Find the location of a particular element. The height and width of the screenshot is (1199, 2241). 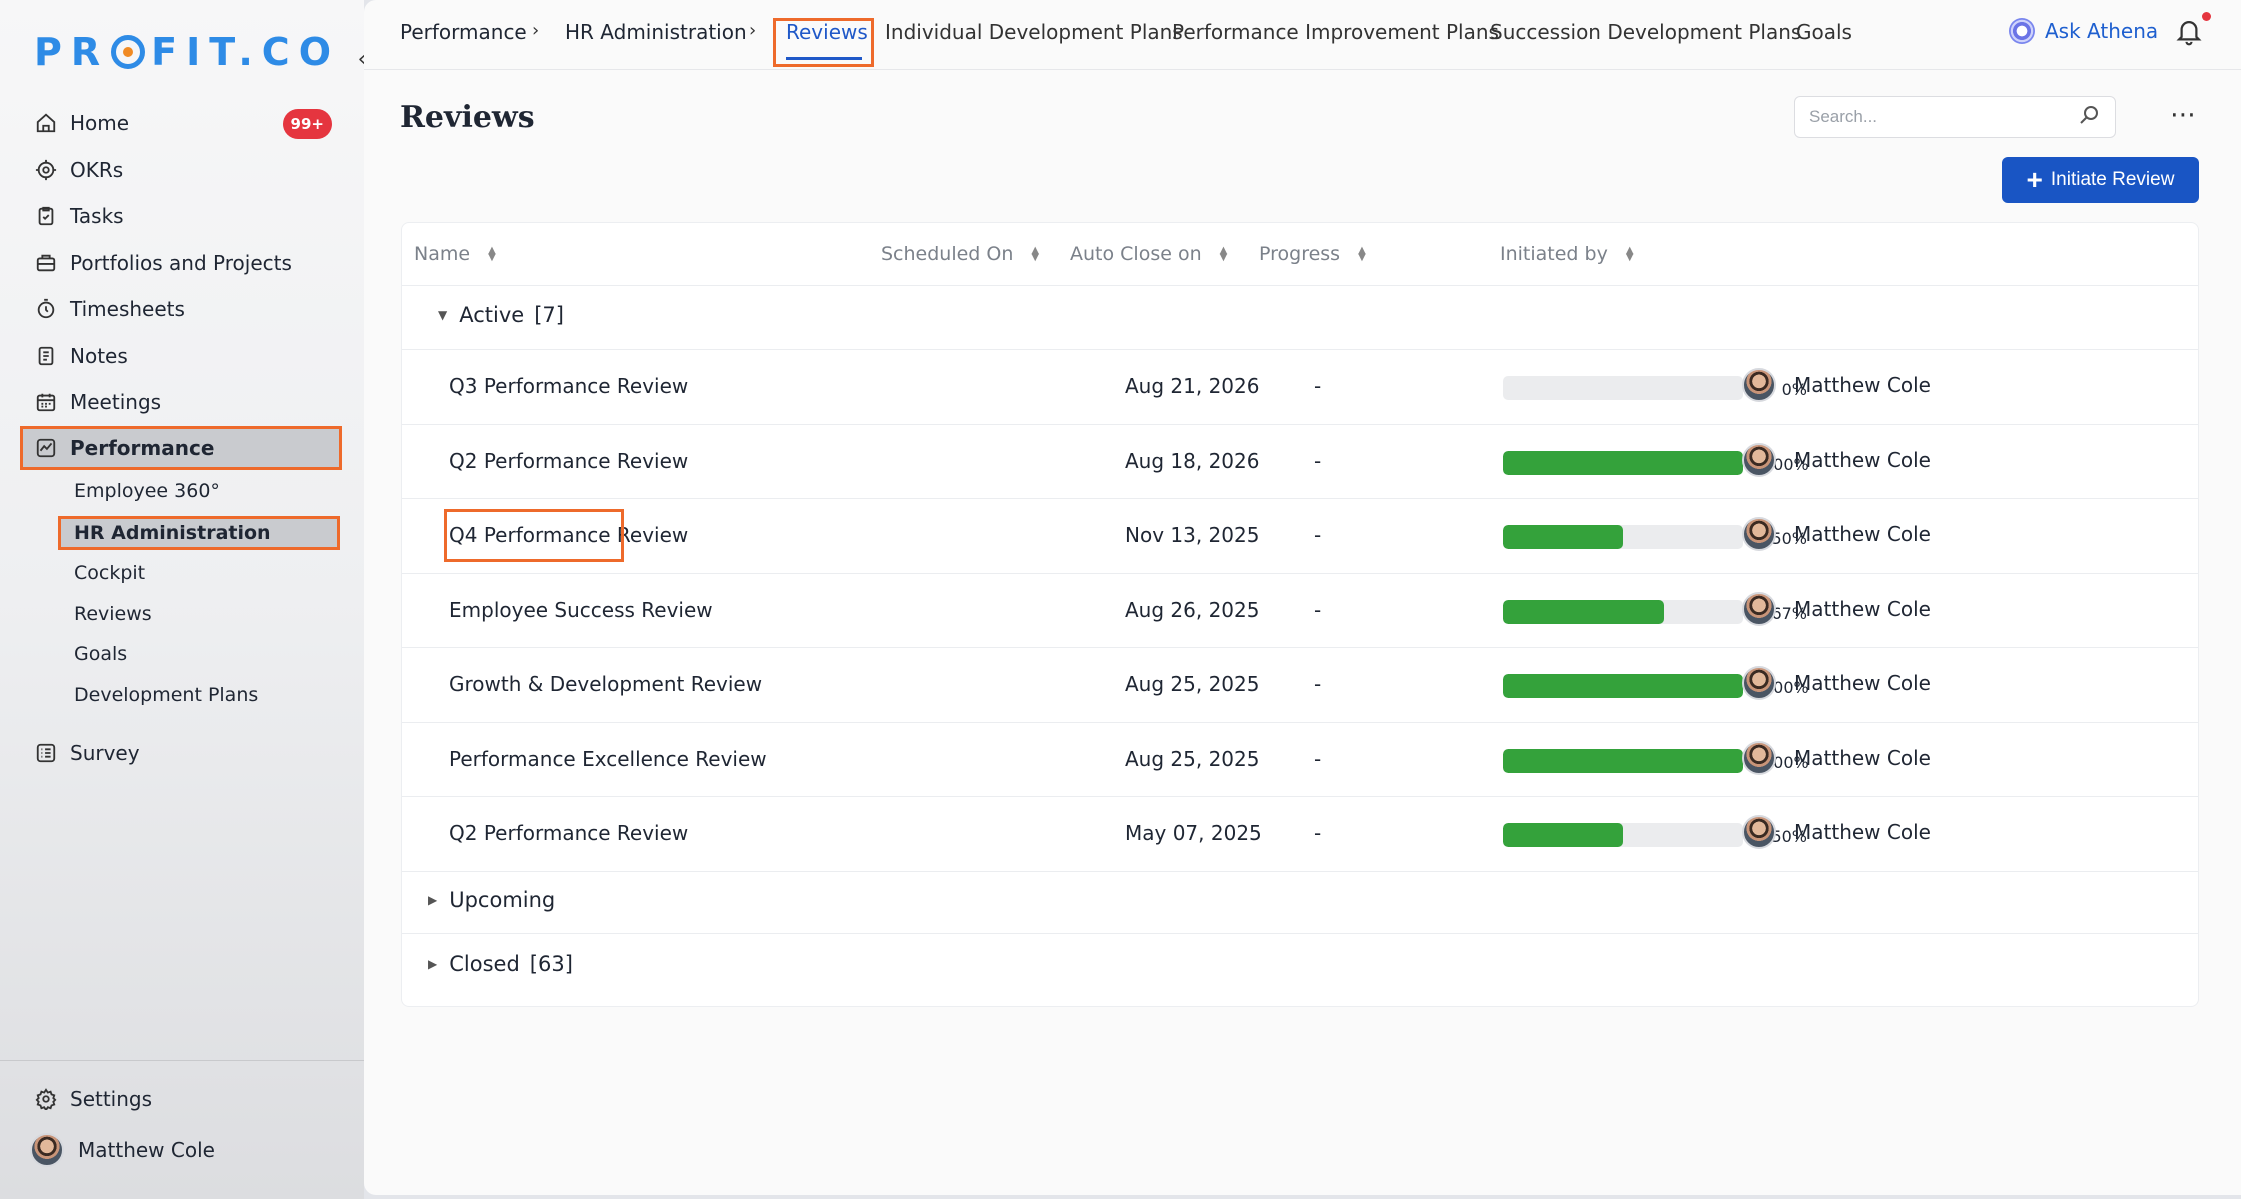

ask-athena-label: Ask Athena is located at coordinates (2102, 31).